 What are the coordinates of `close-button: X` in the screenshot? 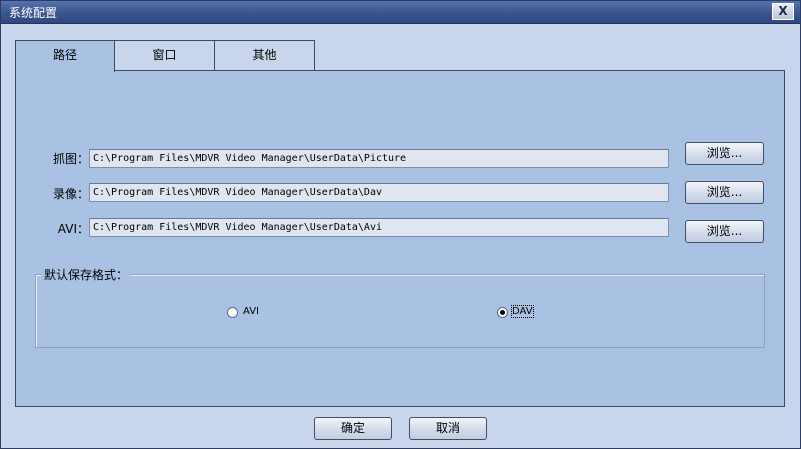 It's located at (783, 11).